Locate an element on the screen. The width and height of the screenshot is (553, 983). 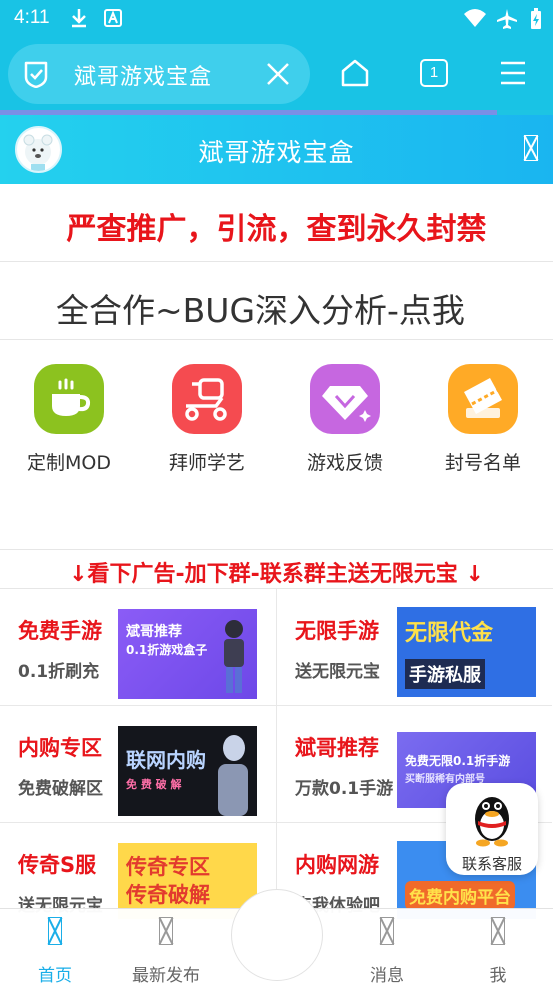
game-card: 免费手游 0.1折刷充 斌哥推荐 0.1折游戏盒子 is located at coordinates (138, 647).